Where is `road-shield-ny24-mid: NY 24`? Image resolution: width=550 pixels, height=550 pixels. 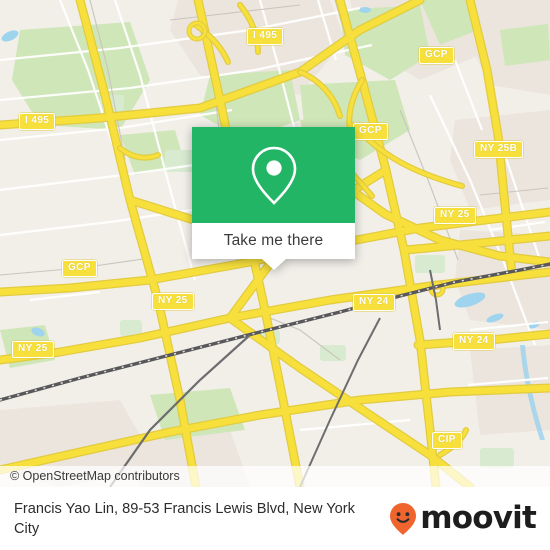 road-shield-ny24-mid: NY 24 is located at coordinates (374, 302).